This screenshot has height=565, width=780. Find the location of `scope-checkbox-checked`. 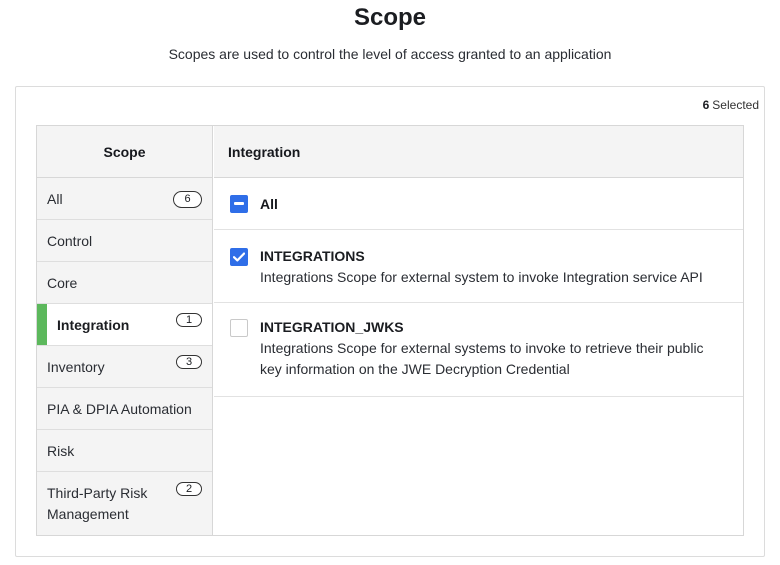

scope-checkbox-checked is located at coordinates (239, 257).